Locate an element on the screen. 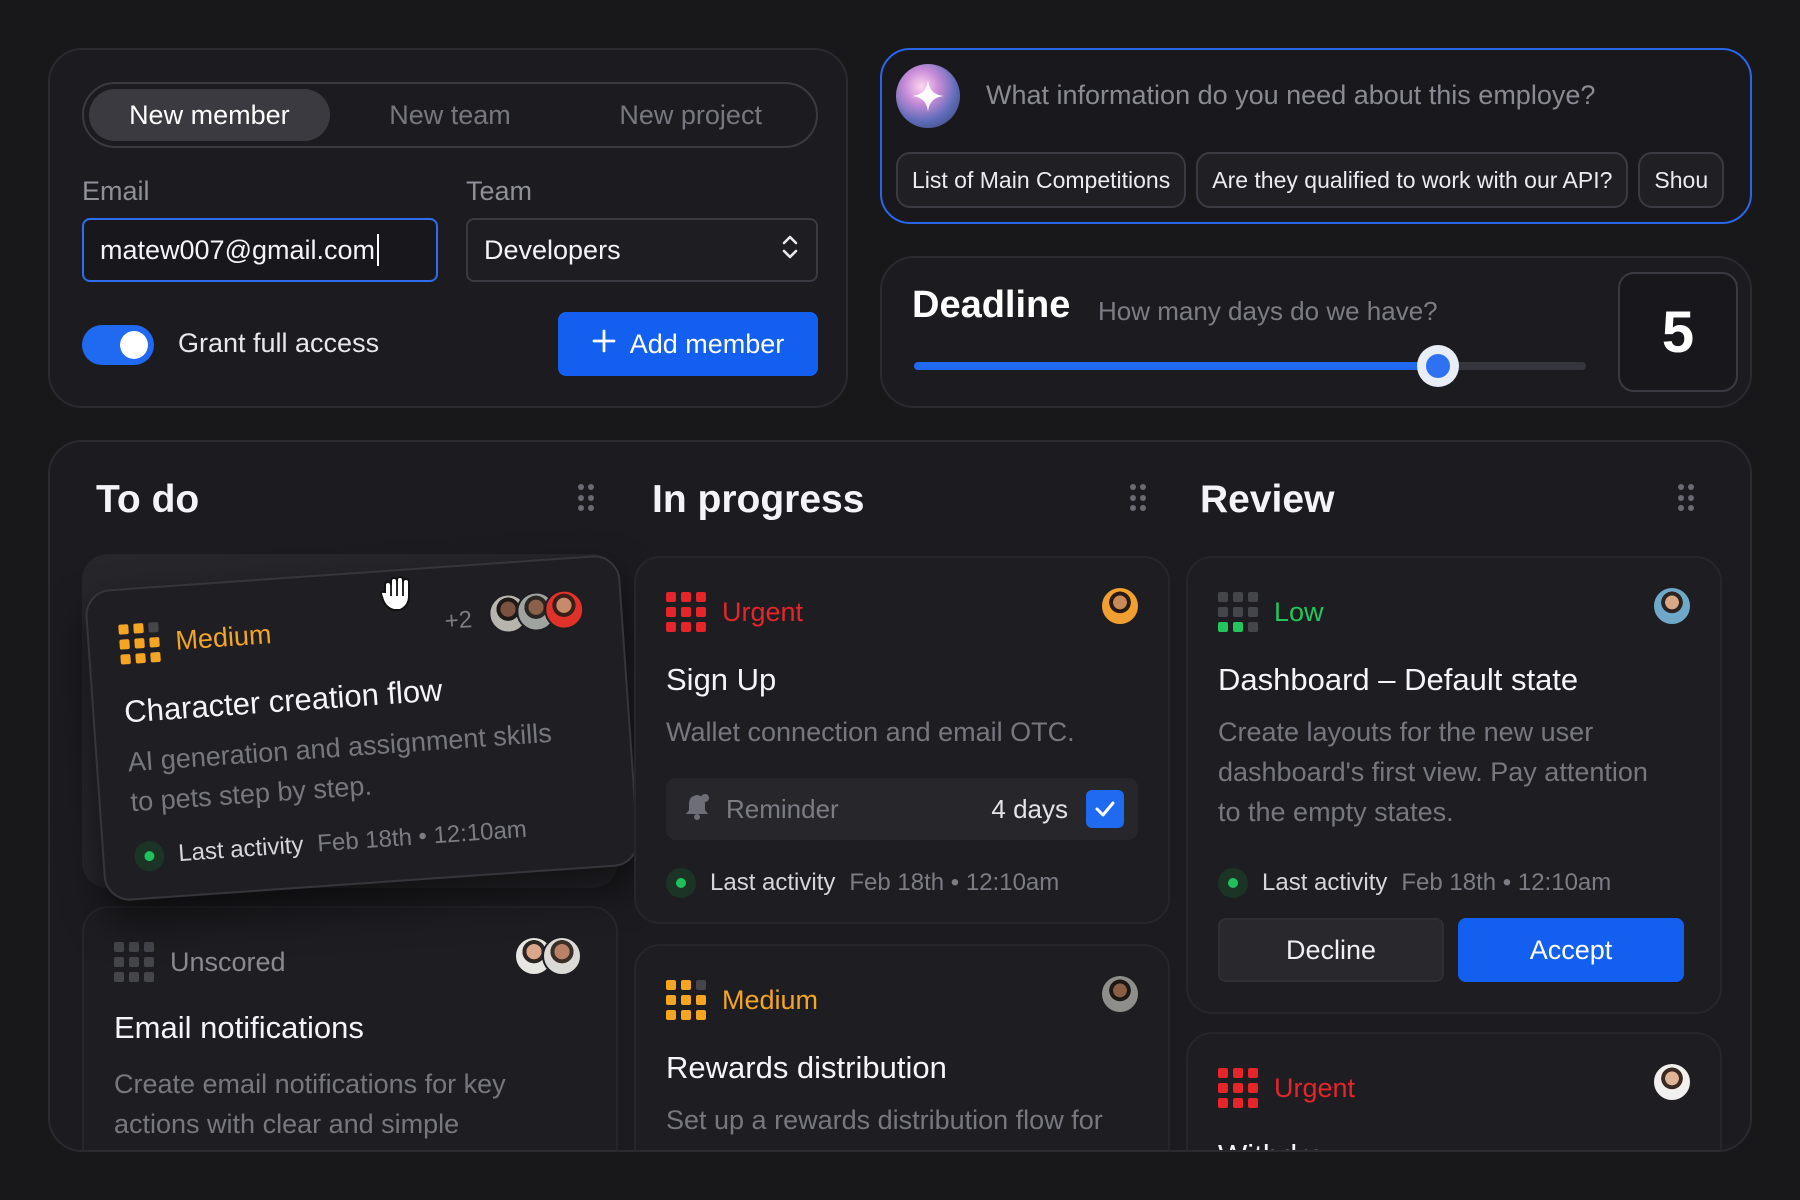 This screenshot has width=1800, height=1200. email-value: matew007@gmail.com is located at coordinates (238, 249).